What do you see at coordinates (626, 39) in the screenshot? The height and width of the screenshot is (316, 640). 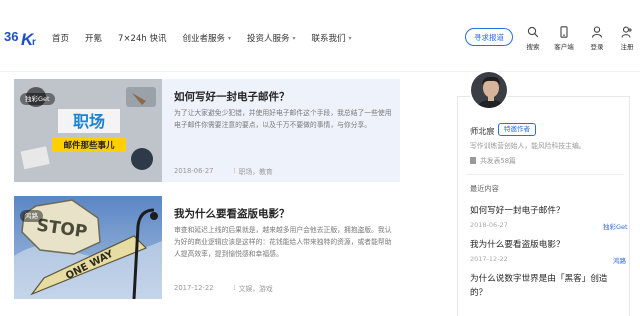 I see `register-button: 注册` at bounding box center [626, 39].